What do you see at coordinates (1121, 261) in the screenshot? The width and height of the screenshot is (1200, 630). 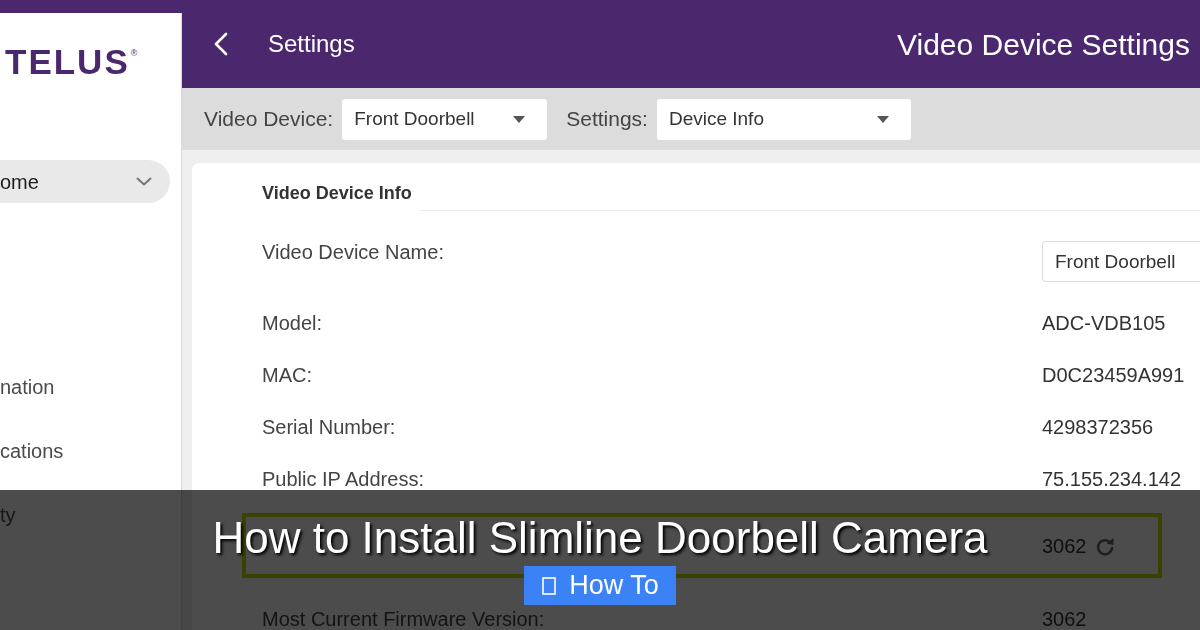 I see `name-input: Front Doorbell` at bounding box center [1121, 261].